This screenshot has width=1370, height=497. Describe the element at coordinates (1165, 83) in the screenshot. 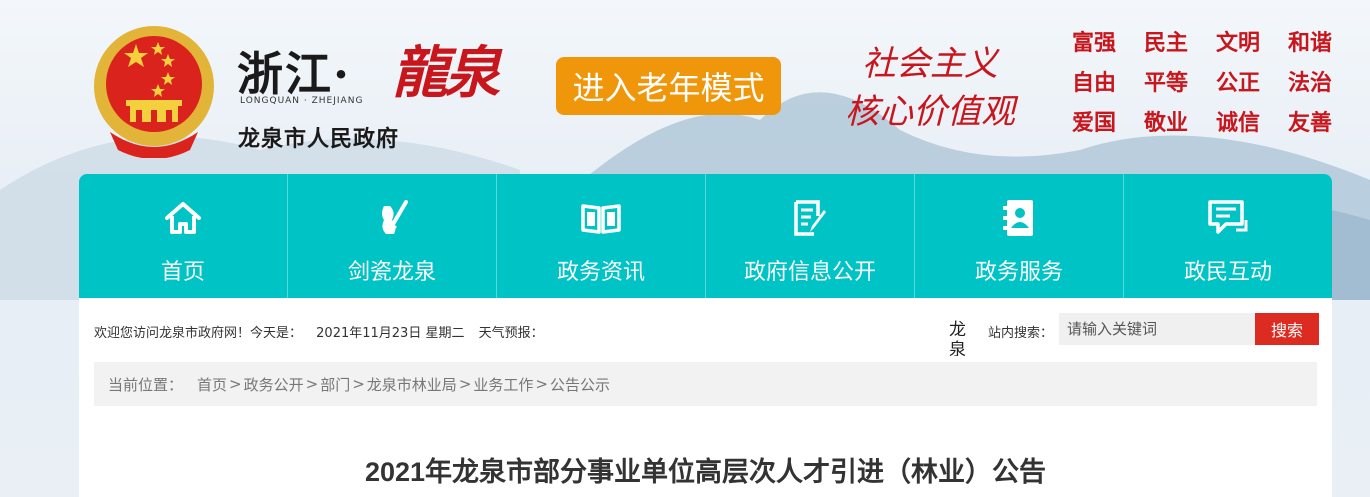

I see `value-word: 平等` at that location.